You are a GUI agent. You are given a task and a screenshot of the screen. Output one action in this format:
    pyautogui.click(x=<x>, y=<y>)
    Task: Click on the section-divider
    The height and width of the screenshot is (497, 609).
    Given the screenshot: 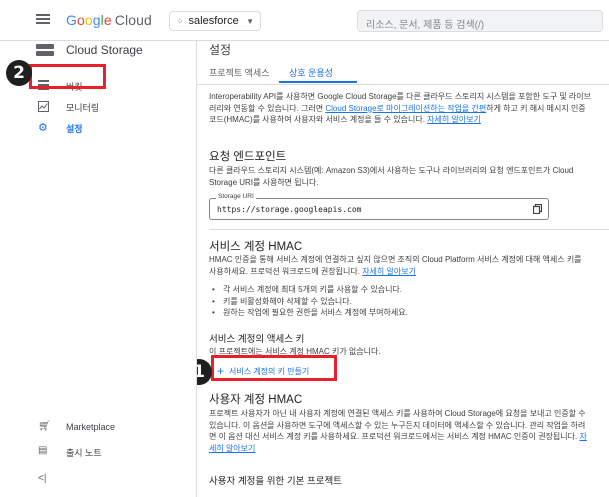 What is the action you would take?
    pyautogui.click(x=409, y=229)
    